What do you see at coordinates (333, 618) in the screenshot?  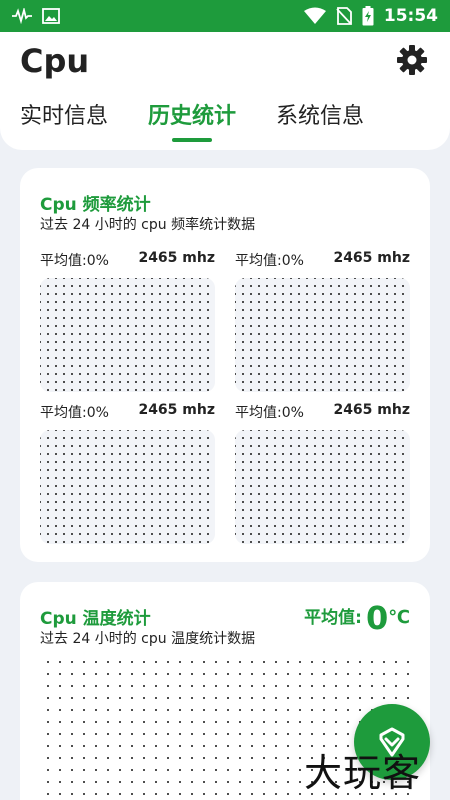 I see `temperature-average-label: 平均值:` at bounding box center [333, 618].